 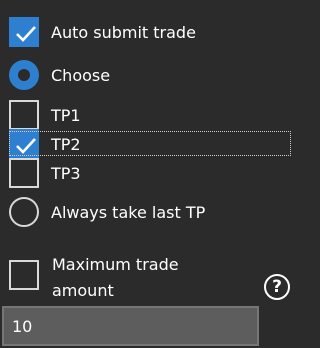 What do you see at coordinates (130, 326) in the screenshot?
I see `max-trade-amount-input` at bounding box center [130, 326].